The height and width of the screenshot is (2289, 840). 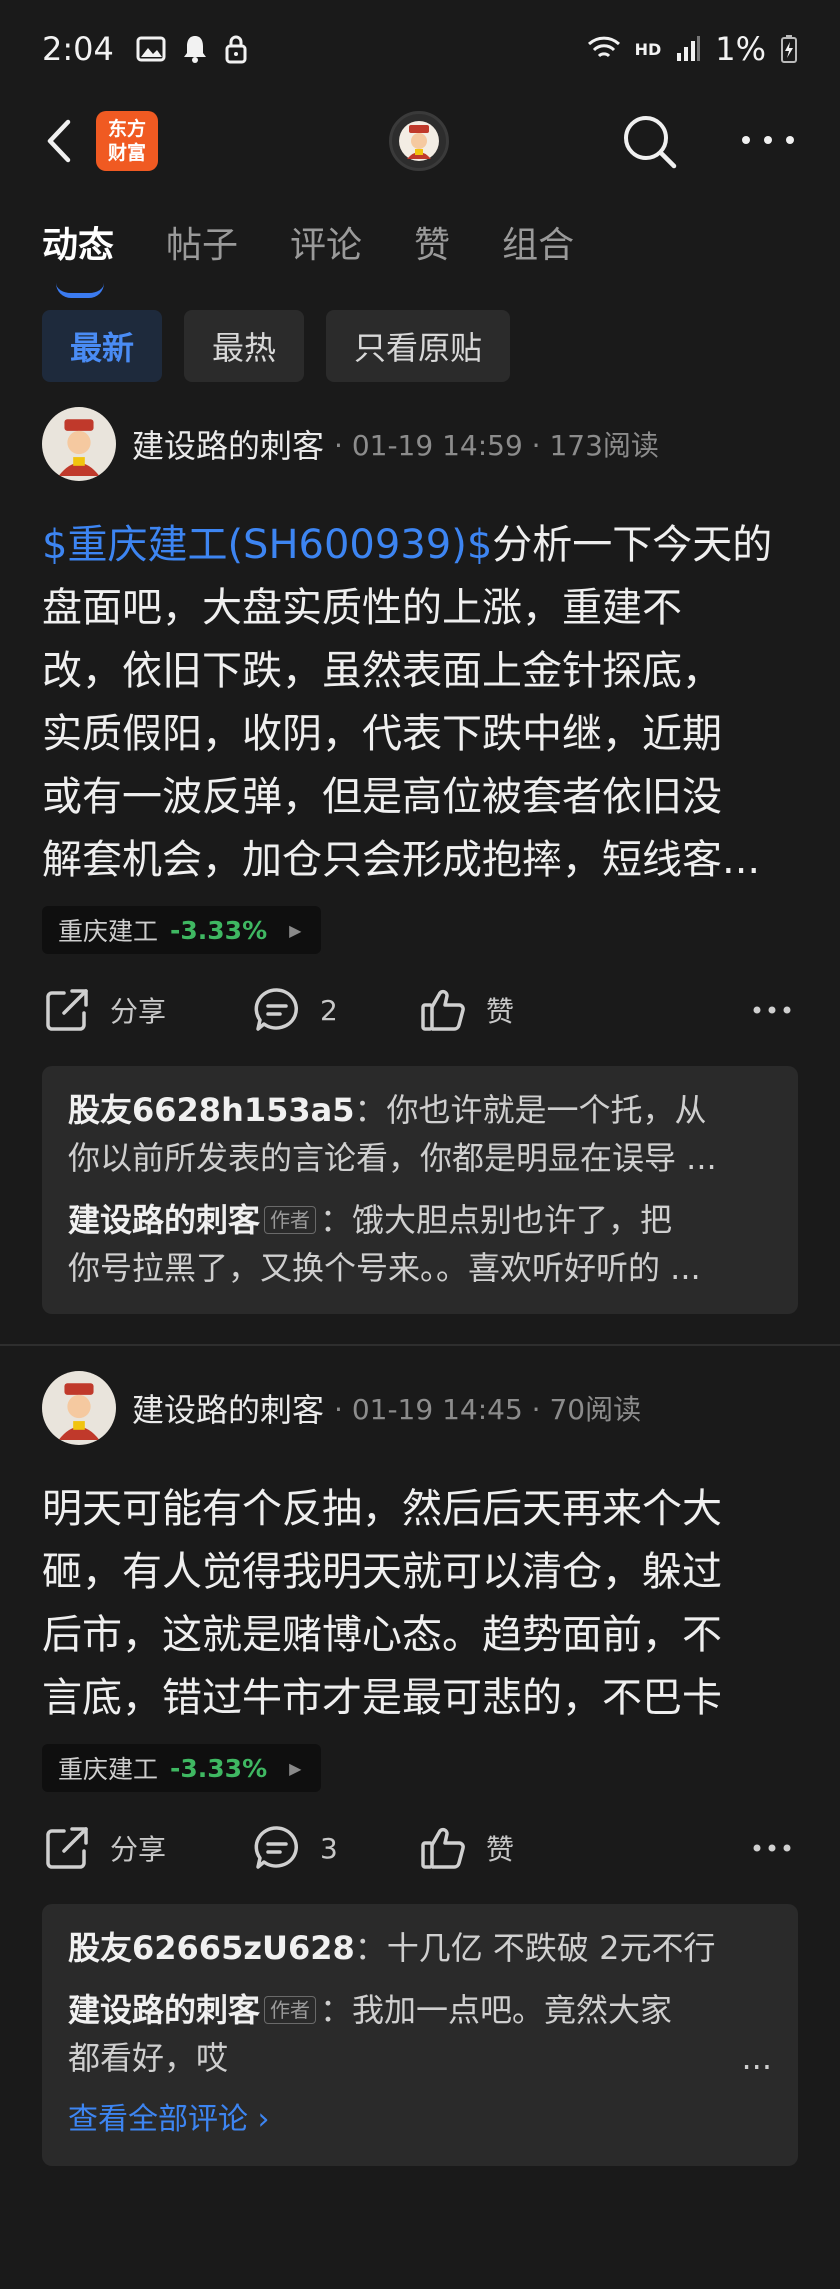 What do you see at coordinates (420, 2120) in the screenshot?
I see `view-all-comments-link: 查看全部评论 ›` at bounding box center [420, 2120].